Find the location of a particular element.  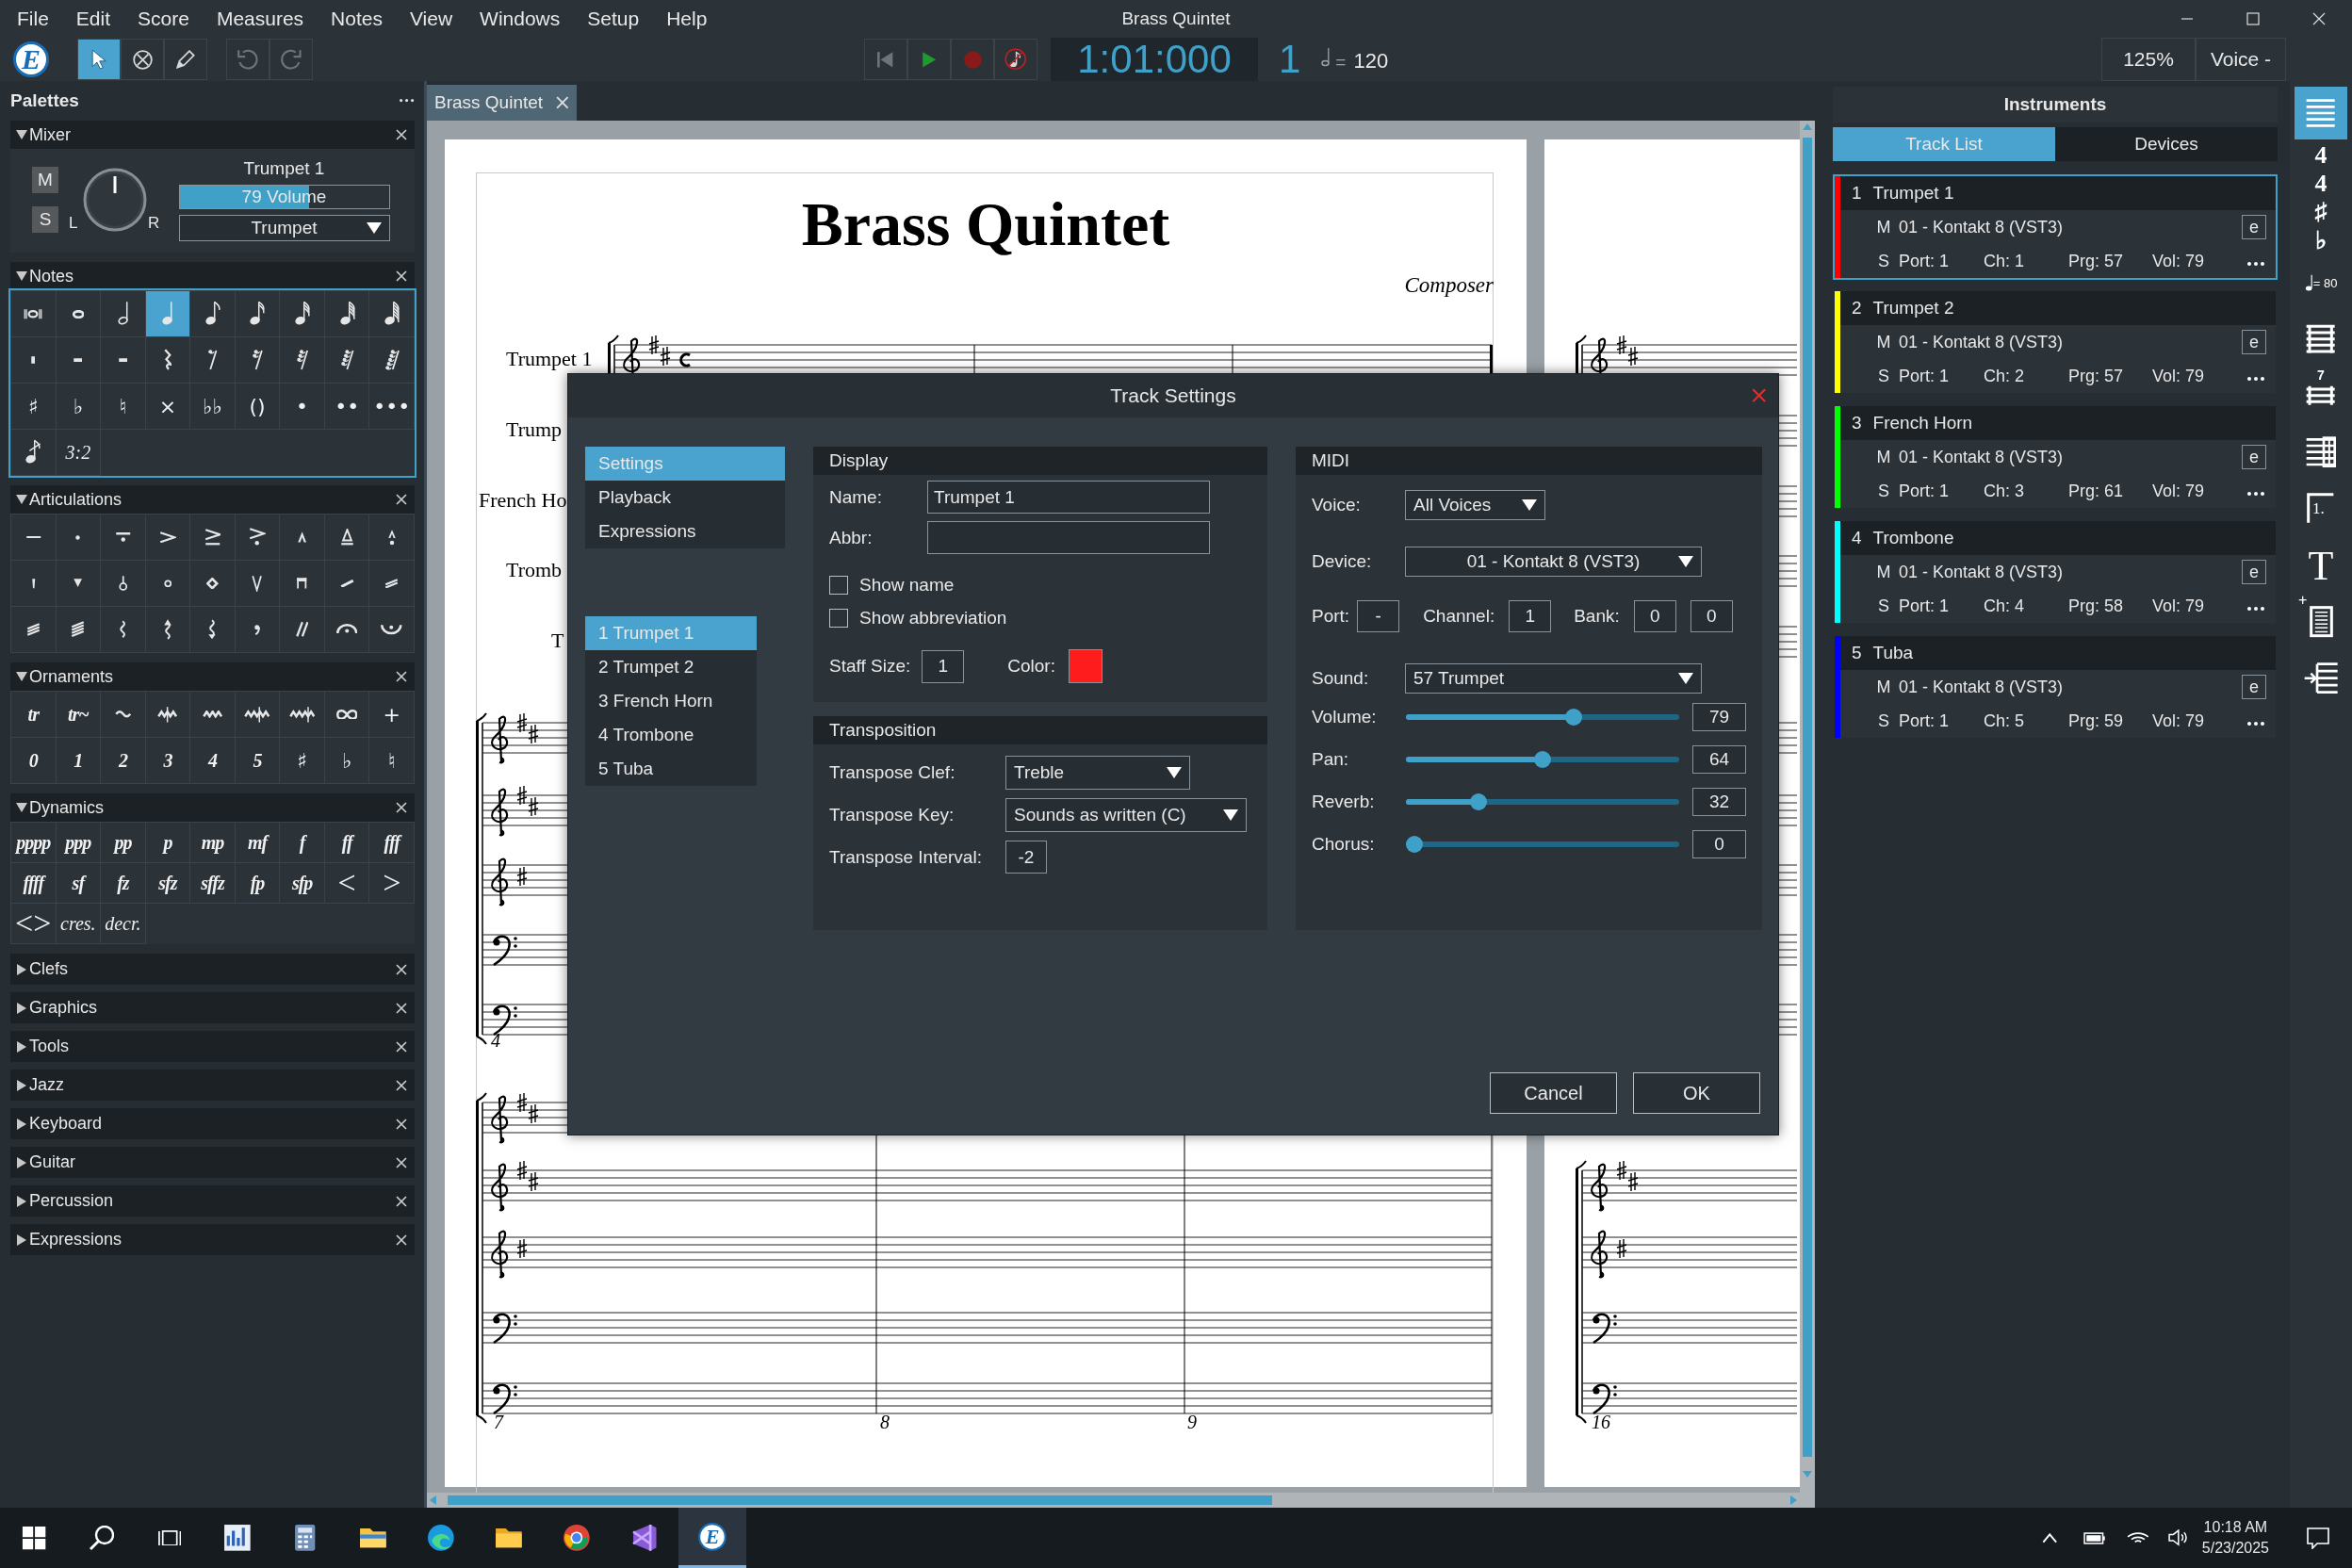

track-card: 3 French Horn M 01 - Kontakt 8 (VST3) e S Port: 1 Ch: 3 Prg: 61 Vol: 79 is located at coordinates (2055, 457).